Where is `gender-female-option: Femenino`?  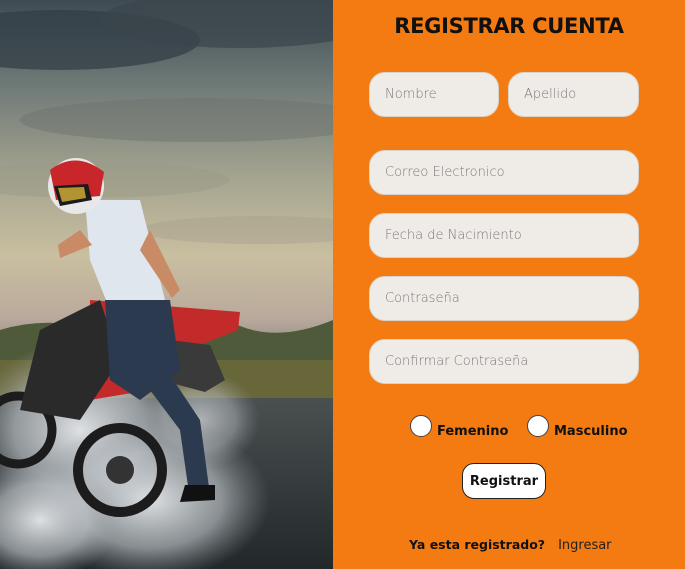
gender-female-option: Femenino is located at coordinates (459, 427).